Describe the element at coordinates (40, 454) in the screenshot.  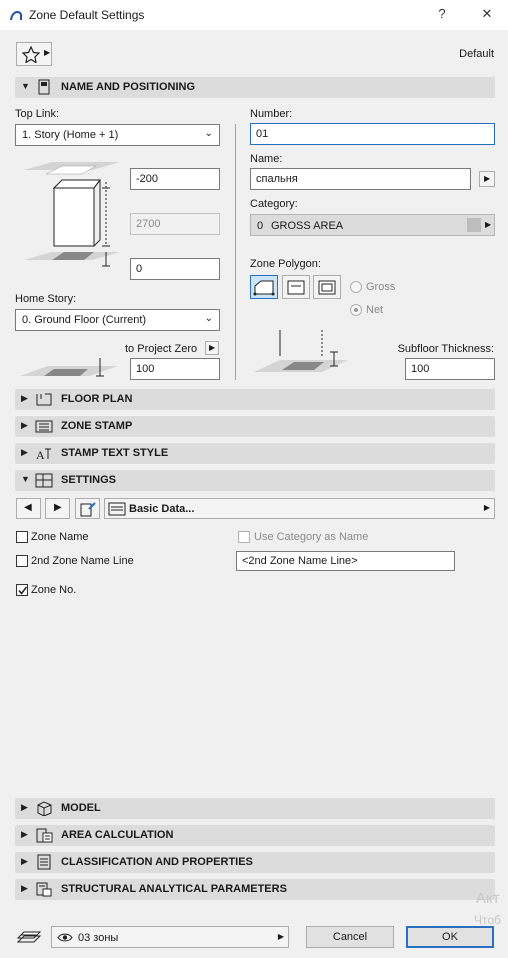
I see `svg-text: A` at that location.